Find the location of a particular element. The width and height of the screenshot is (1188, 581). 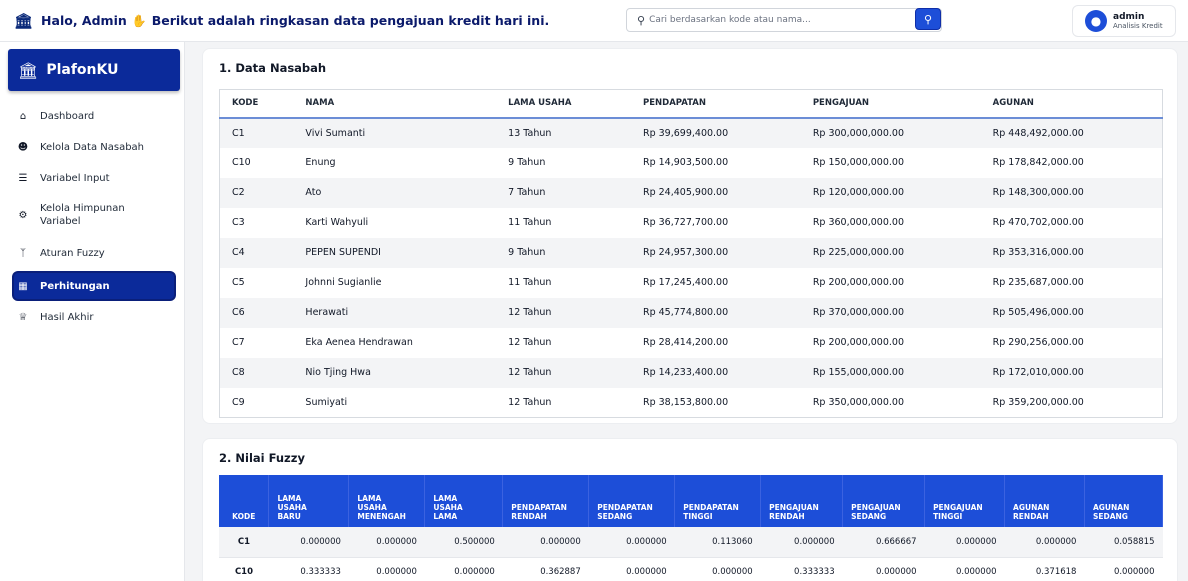

greeting-prefix: Halo, Admin is located at coordinates (84, 20).